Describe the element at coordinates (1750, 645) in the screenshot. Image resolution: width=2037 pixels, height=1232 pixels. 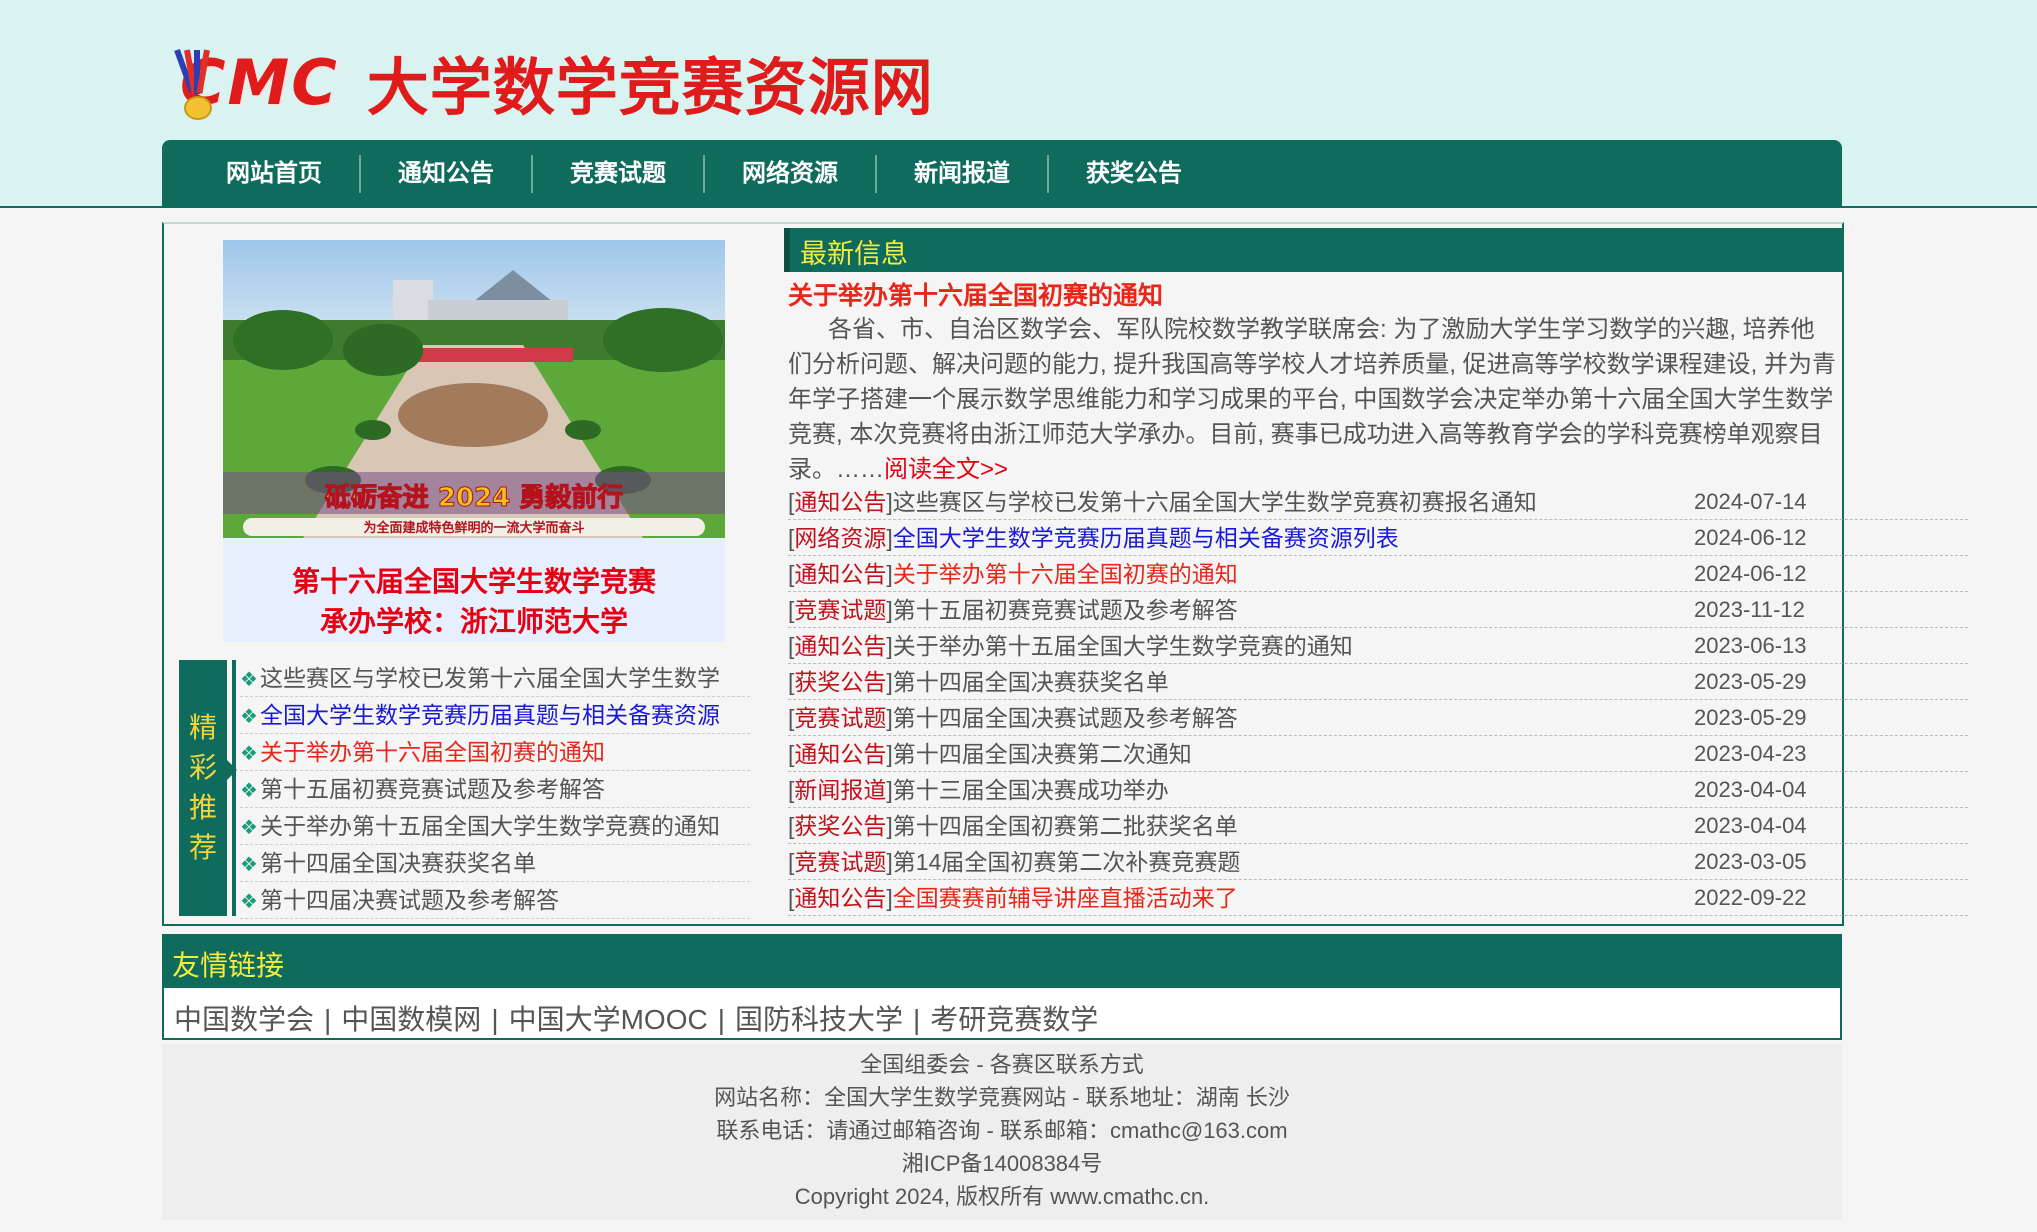
I see `news-date: 2023-06-13` at that location.